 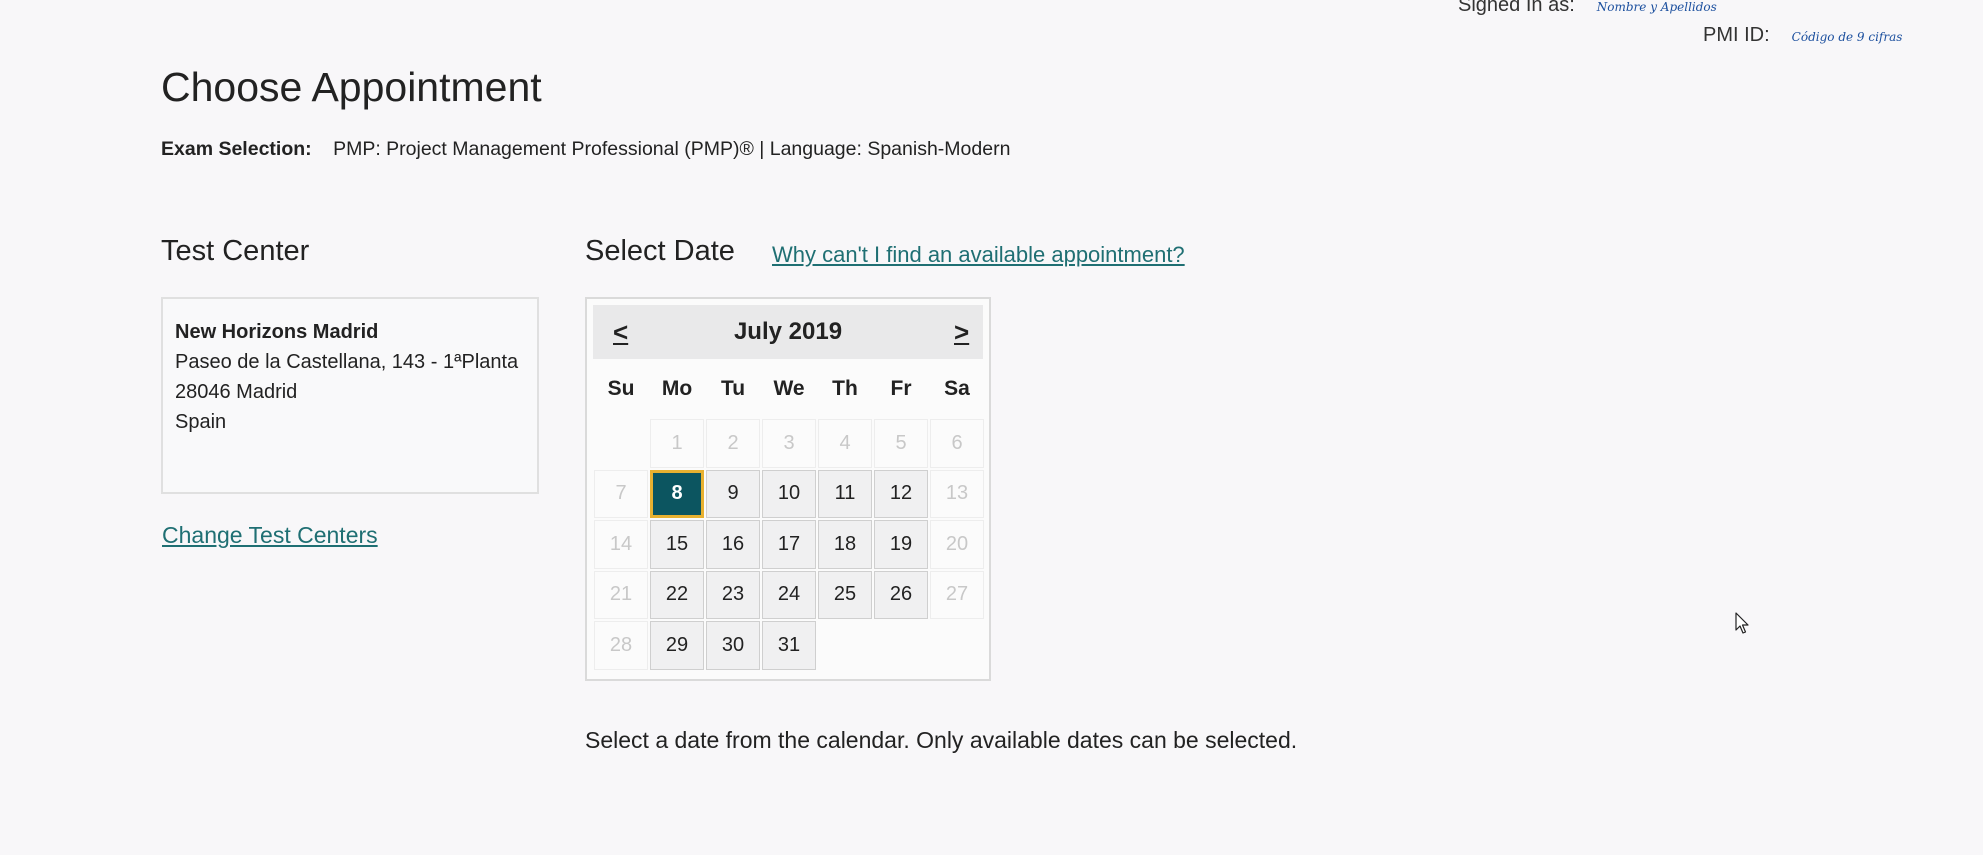 What do you see at coordinates (347, 362) in the screenshot?
I see `test-center-address: Paseo de la Castellana, 143 - 1ªPlanta` at bounding box center [347, 362].